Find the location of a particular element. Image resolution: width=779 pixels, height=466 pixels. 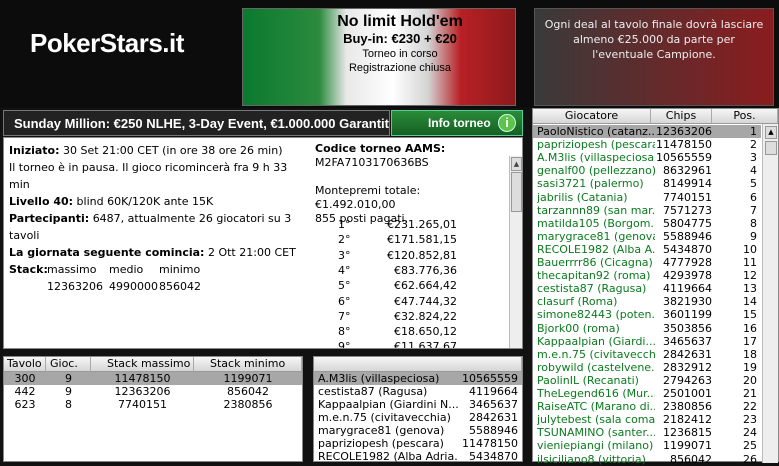

table-row: 442 9 12363206 856042 is located at coordinates (153, 391).